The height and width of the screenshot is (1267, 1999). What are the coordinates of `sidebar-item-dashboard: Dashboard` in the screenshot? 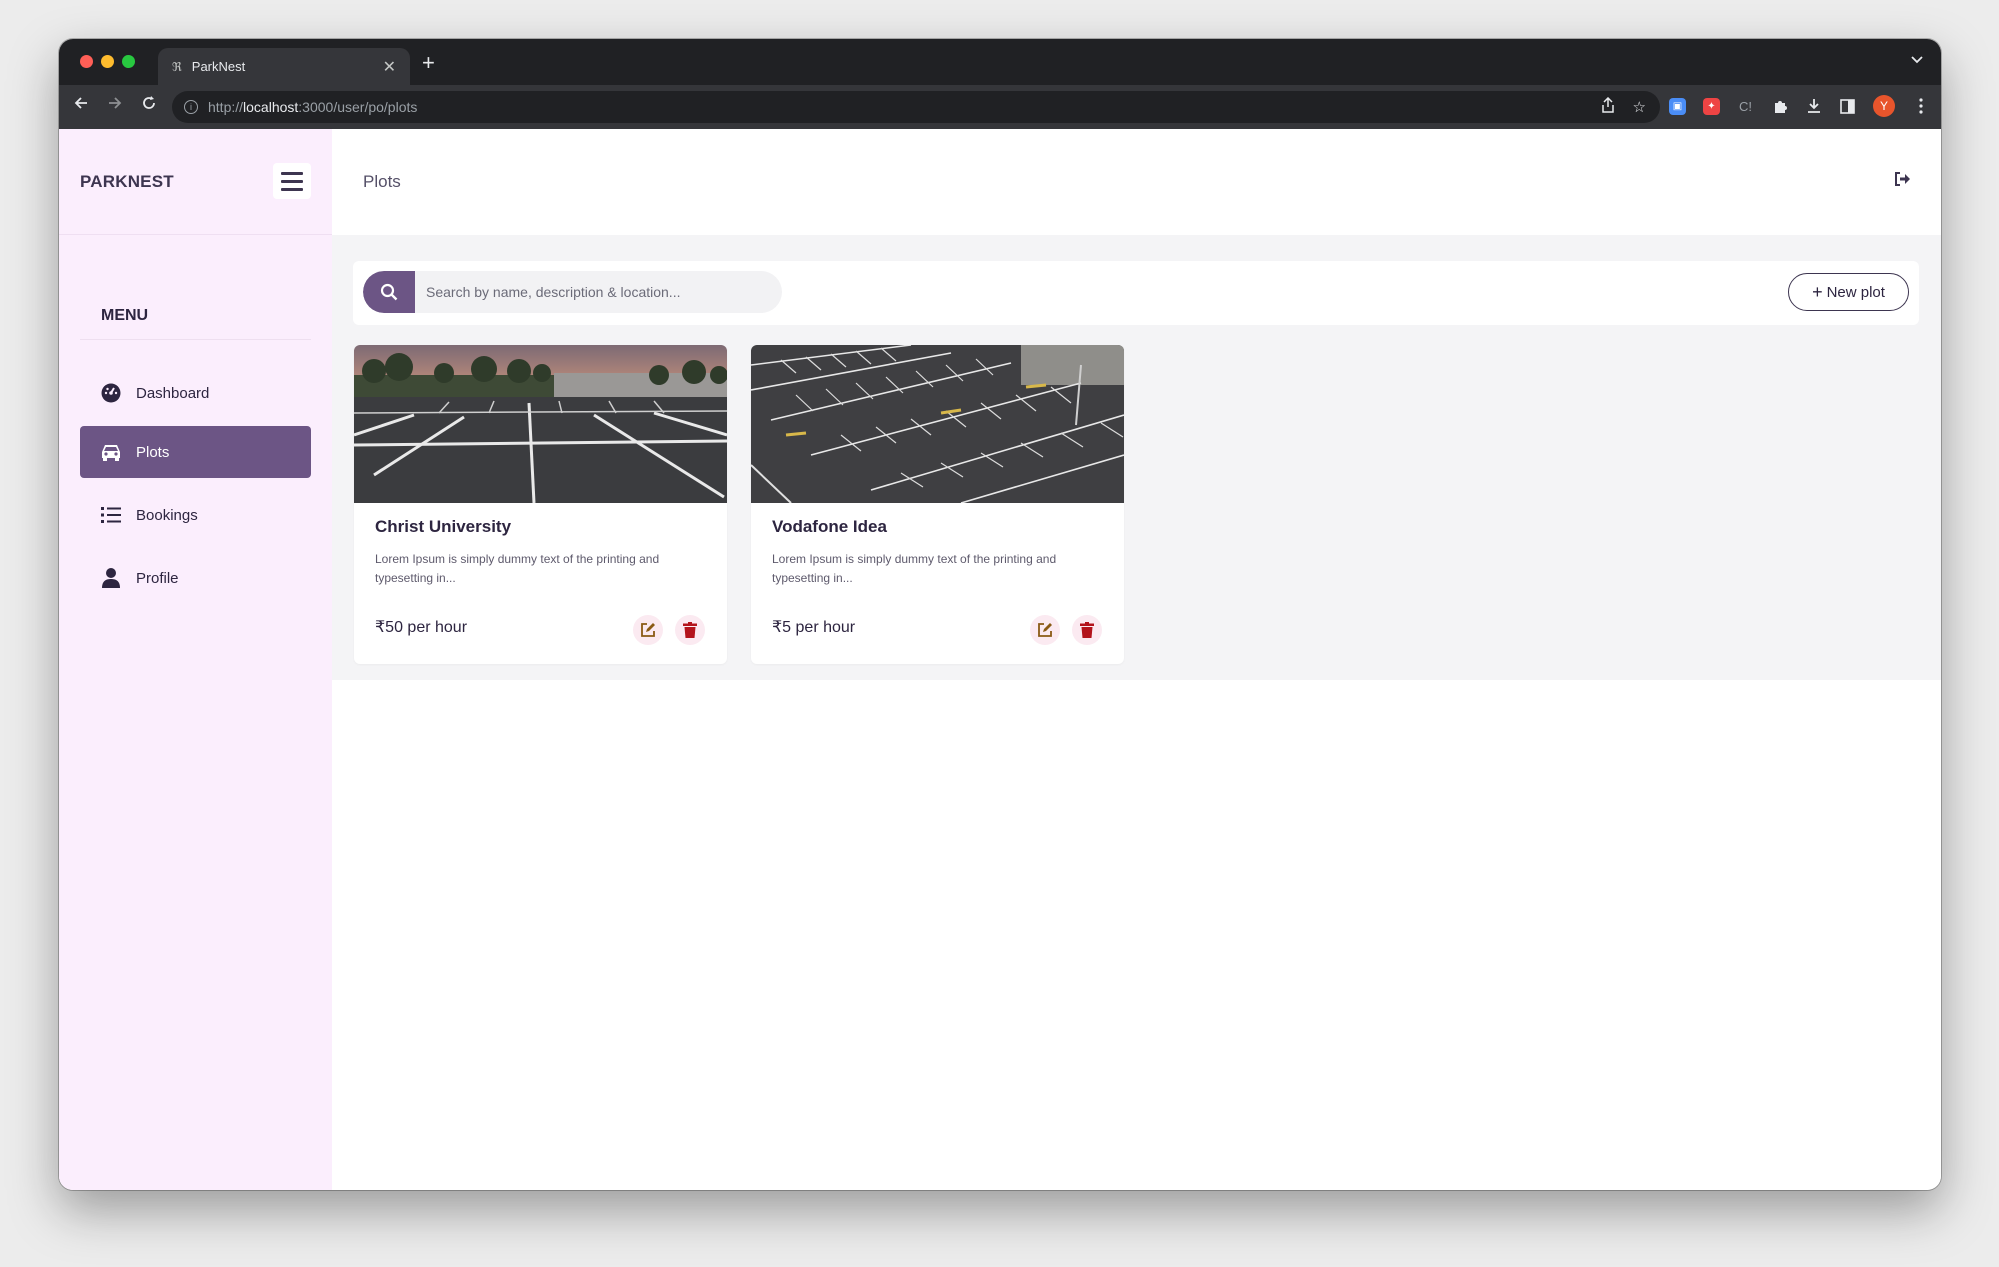 It's located at (195, 393).